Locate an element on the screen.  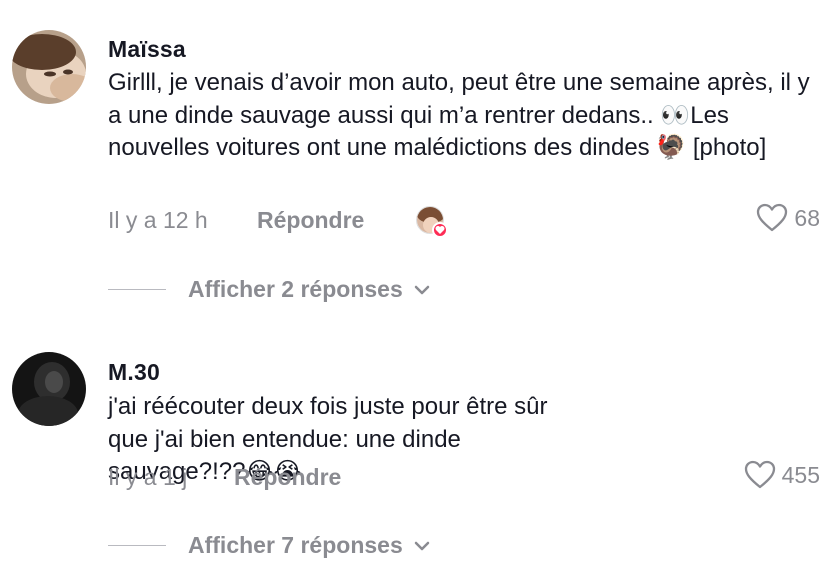
view-replies-label: Afficher 7 réponses is located at coordinates (295, 545).